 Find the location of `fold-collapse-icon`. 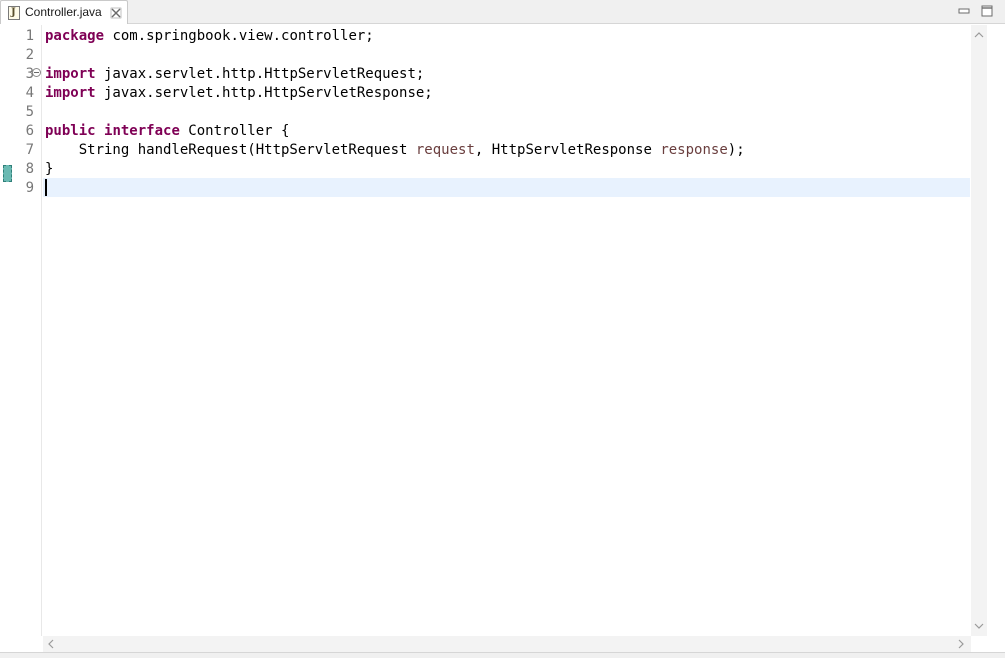

fold-collapse-icon is located at coordinates (36, 72).